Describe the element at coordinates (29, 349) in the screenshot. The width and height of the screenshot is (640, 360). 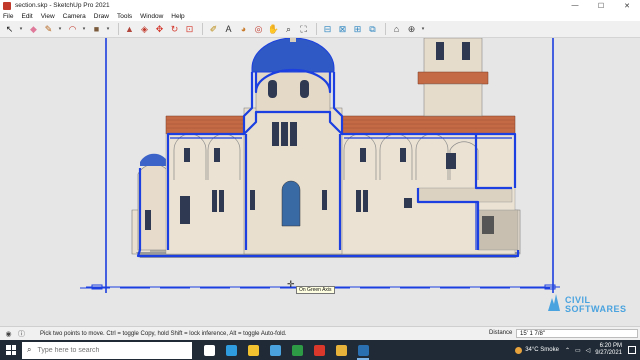
I see `search-icon: ⌕` at that location.